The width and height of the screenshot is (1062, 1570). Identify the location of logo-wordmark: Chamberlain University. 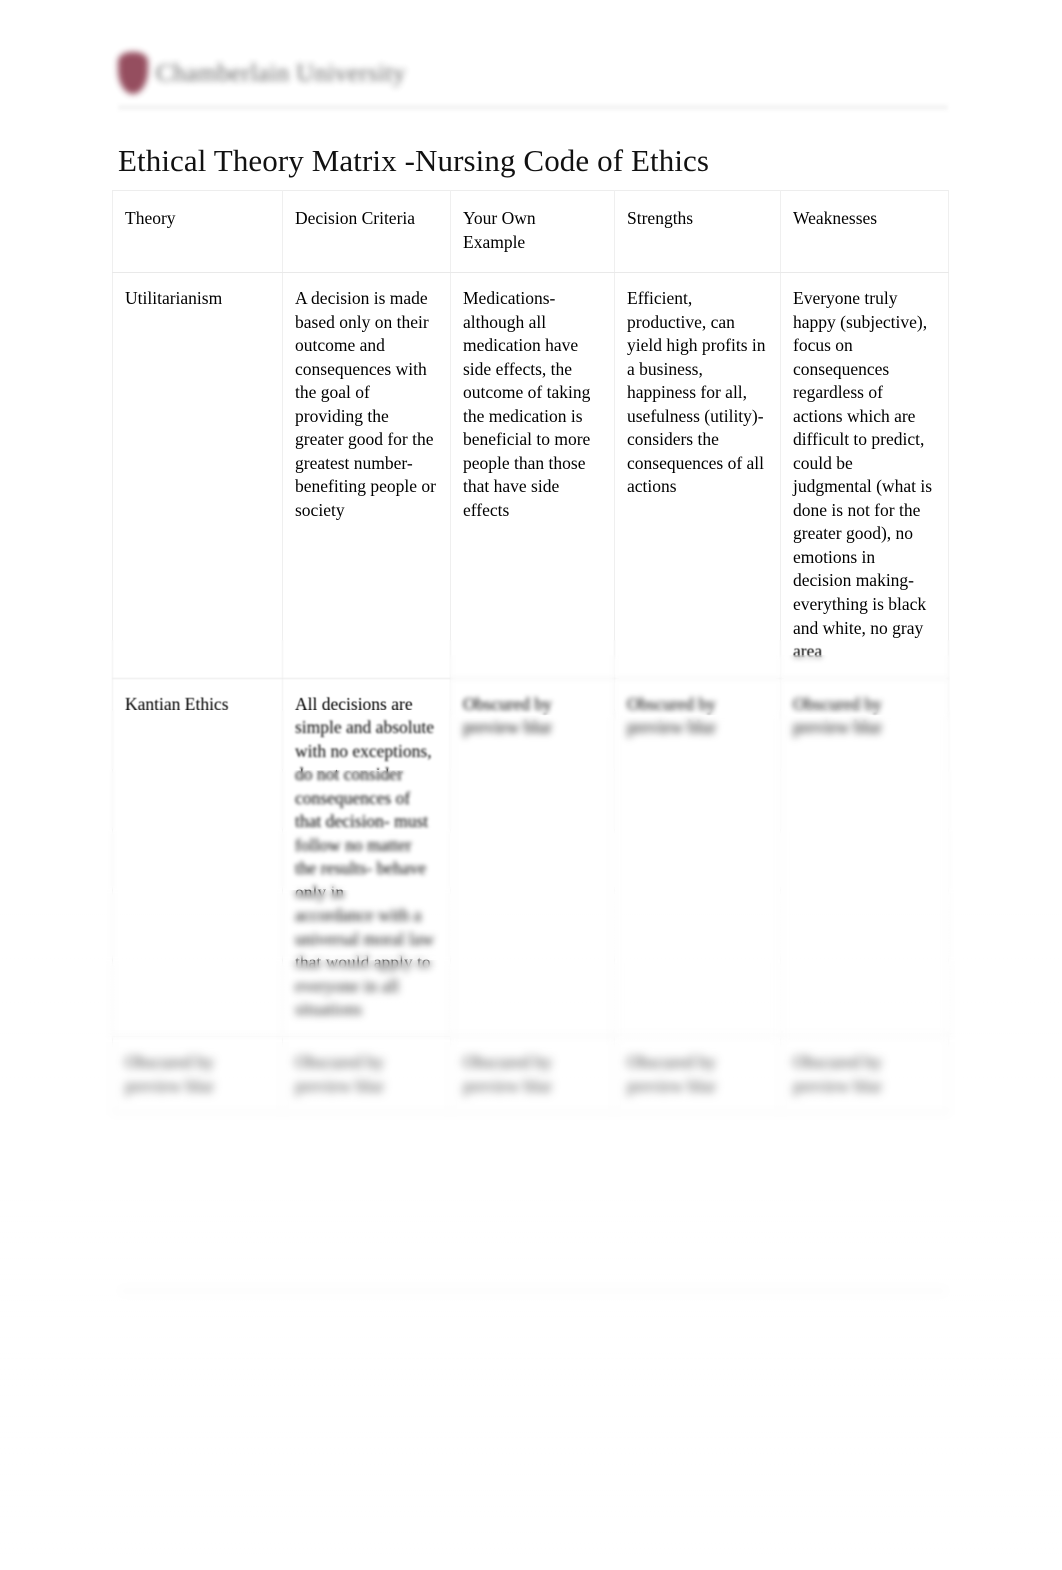
(281, 73).